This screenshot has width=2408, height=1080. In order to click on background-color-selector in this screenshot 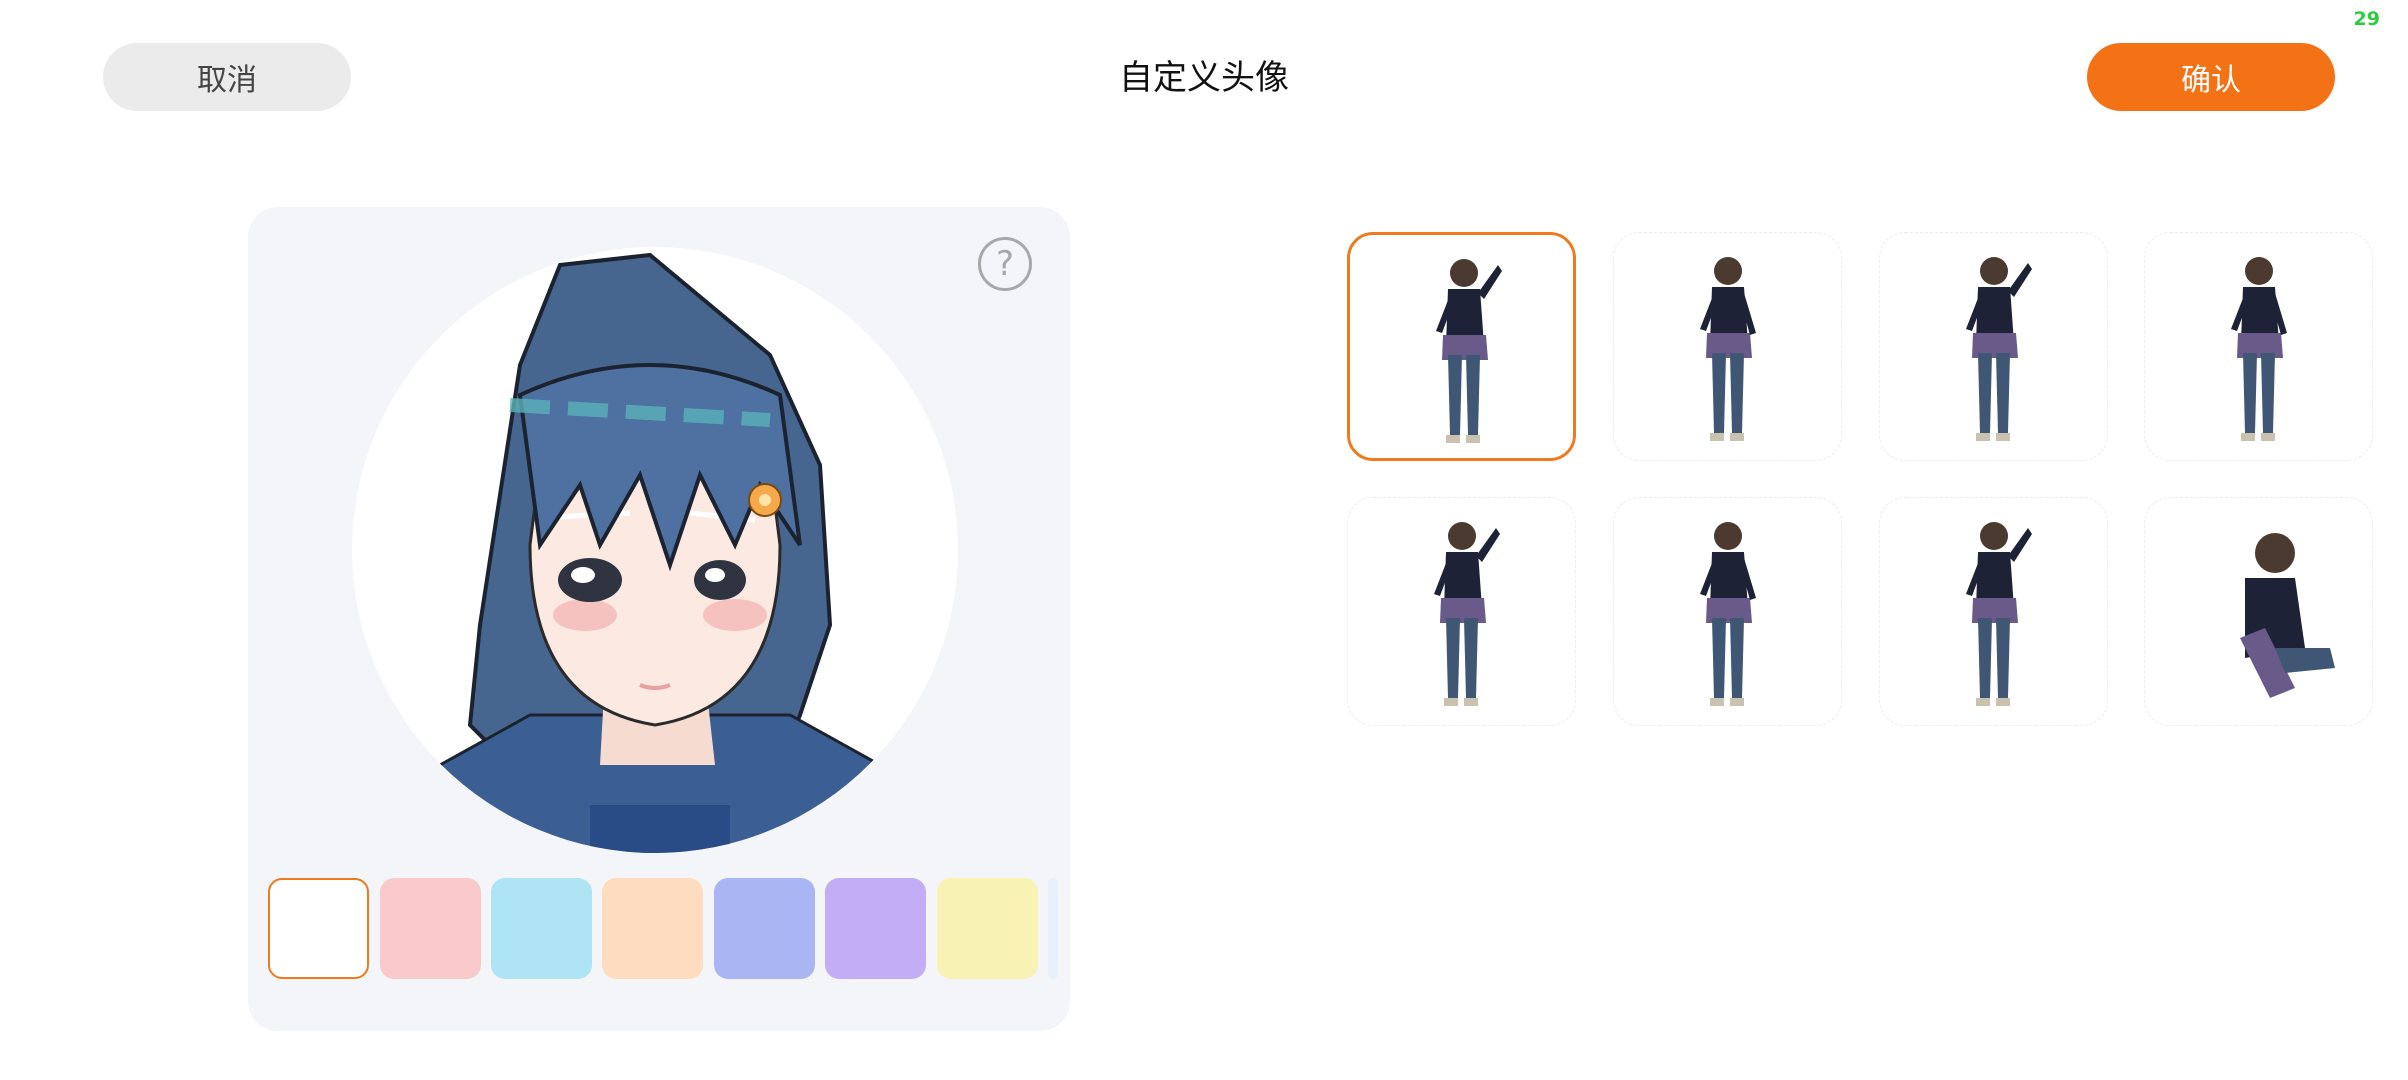, I will do `click(663, 930)`.